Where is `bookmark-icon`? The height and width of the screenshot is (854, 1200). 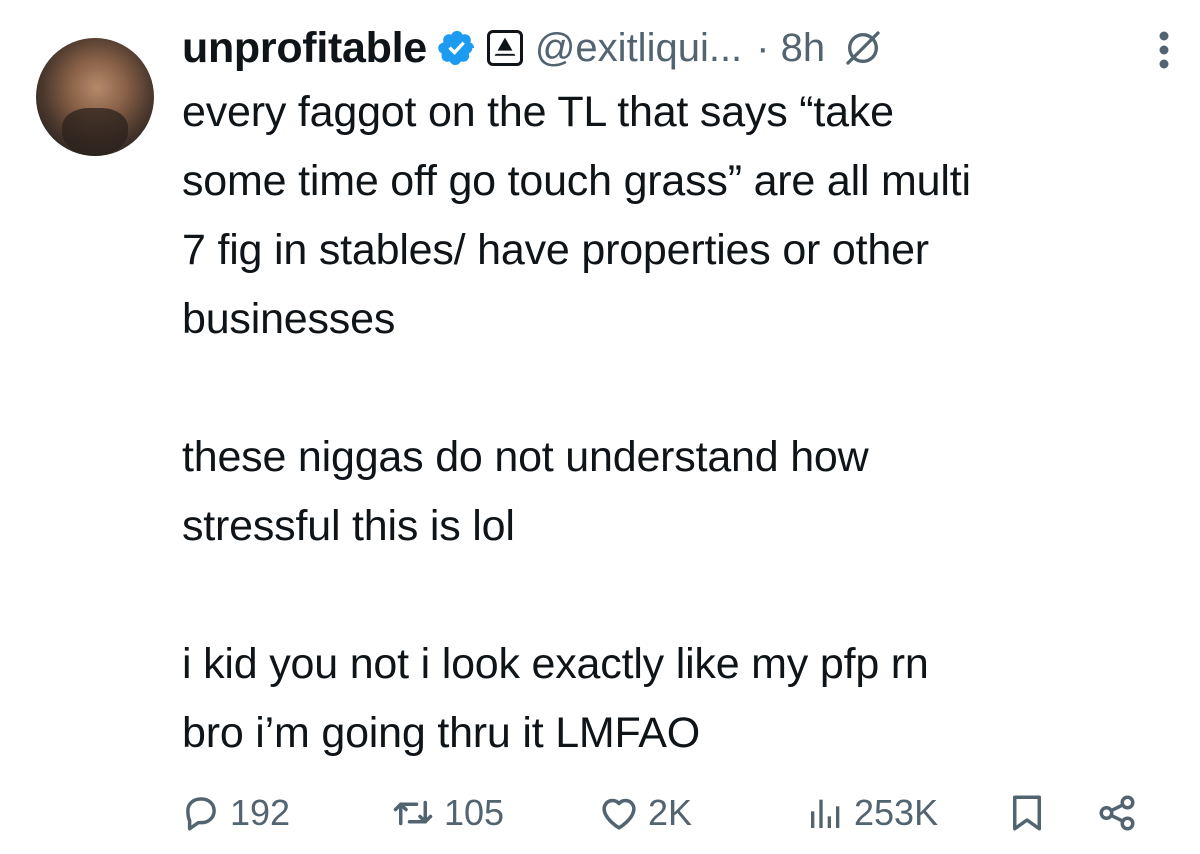
bookmark-icon is located at coordinates (1027, 813).